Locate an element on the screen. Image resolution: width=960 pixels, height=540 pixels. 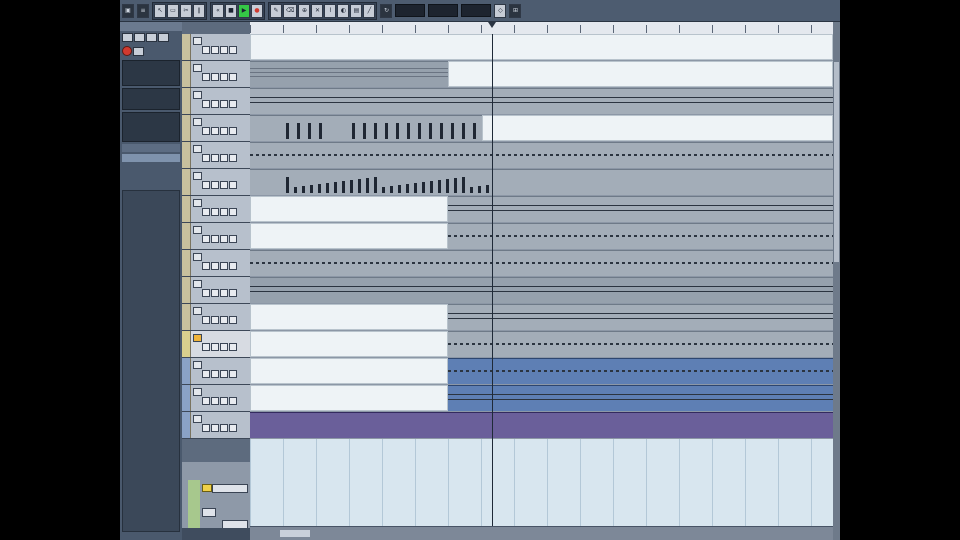
read-button is located at coordinates (151, 37).